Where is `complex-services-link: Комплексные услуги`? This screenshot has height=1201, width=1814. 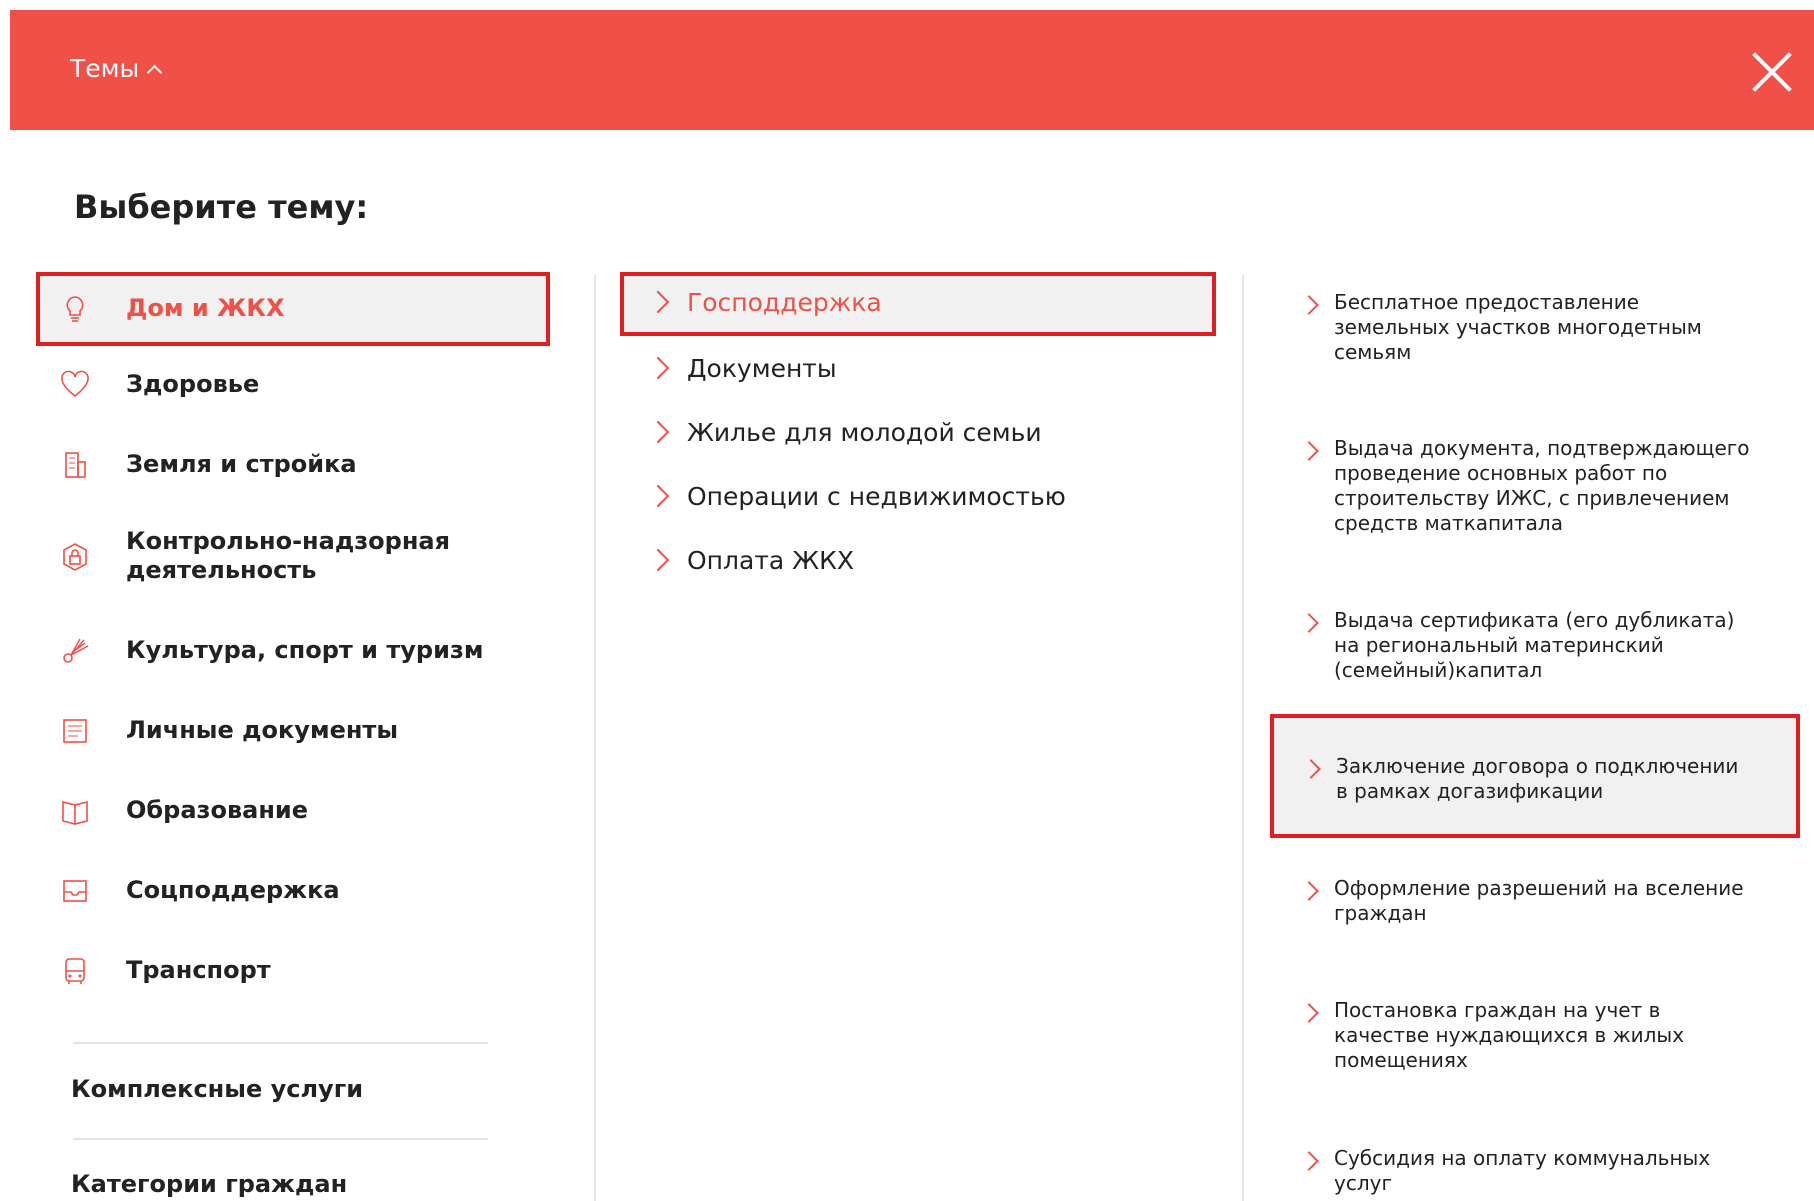 complex-services-link: Комплексные услуги is located at coordinates (217, 1089).